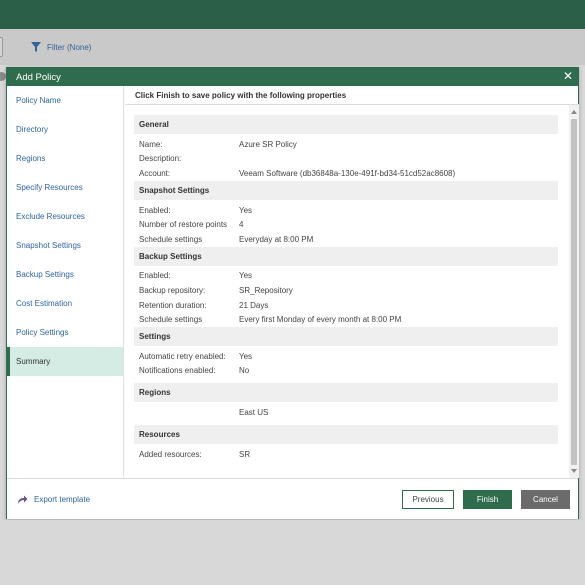 The image size is (585, 585). What do you see at coordinates (292, 77) in the screenshot?
I see `dialog-title-bar: Add Policy ✕` at bounding box center [292, 77].